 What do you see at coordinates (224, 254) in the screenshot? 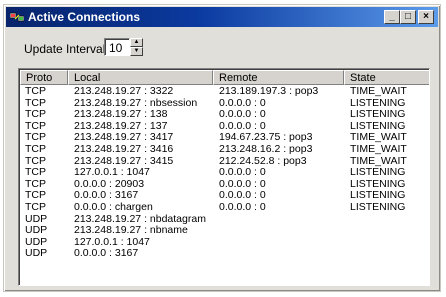
I see `table-row: UDP 0.0.0.0 : 3167` at bounding box center [224, 254].